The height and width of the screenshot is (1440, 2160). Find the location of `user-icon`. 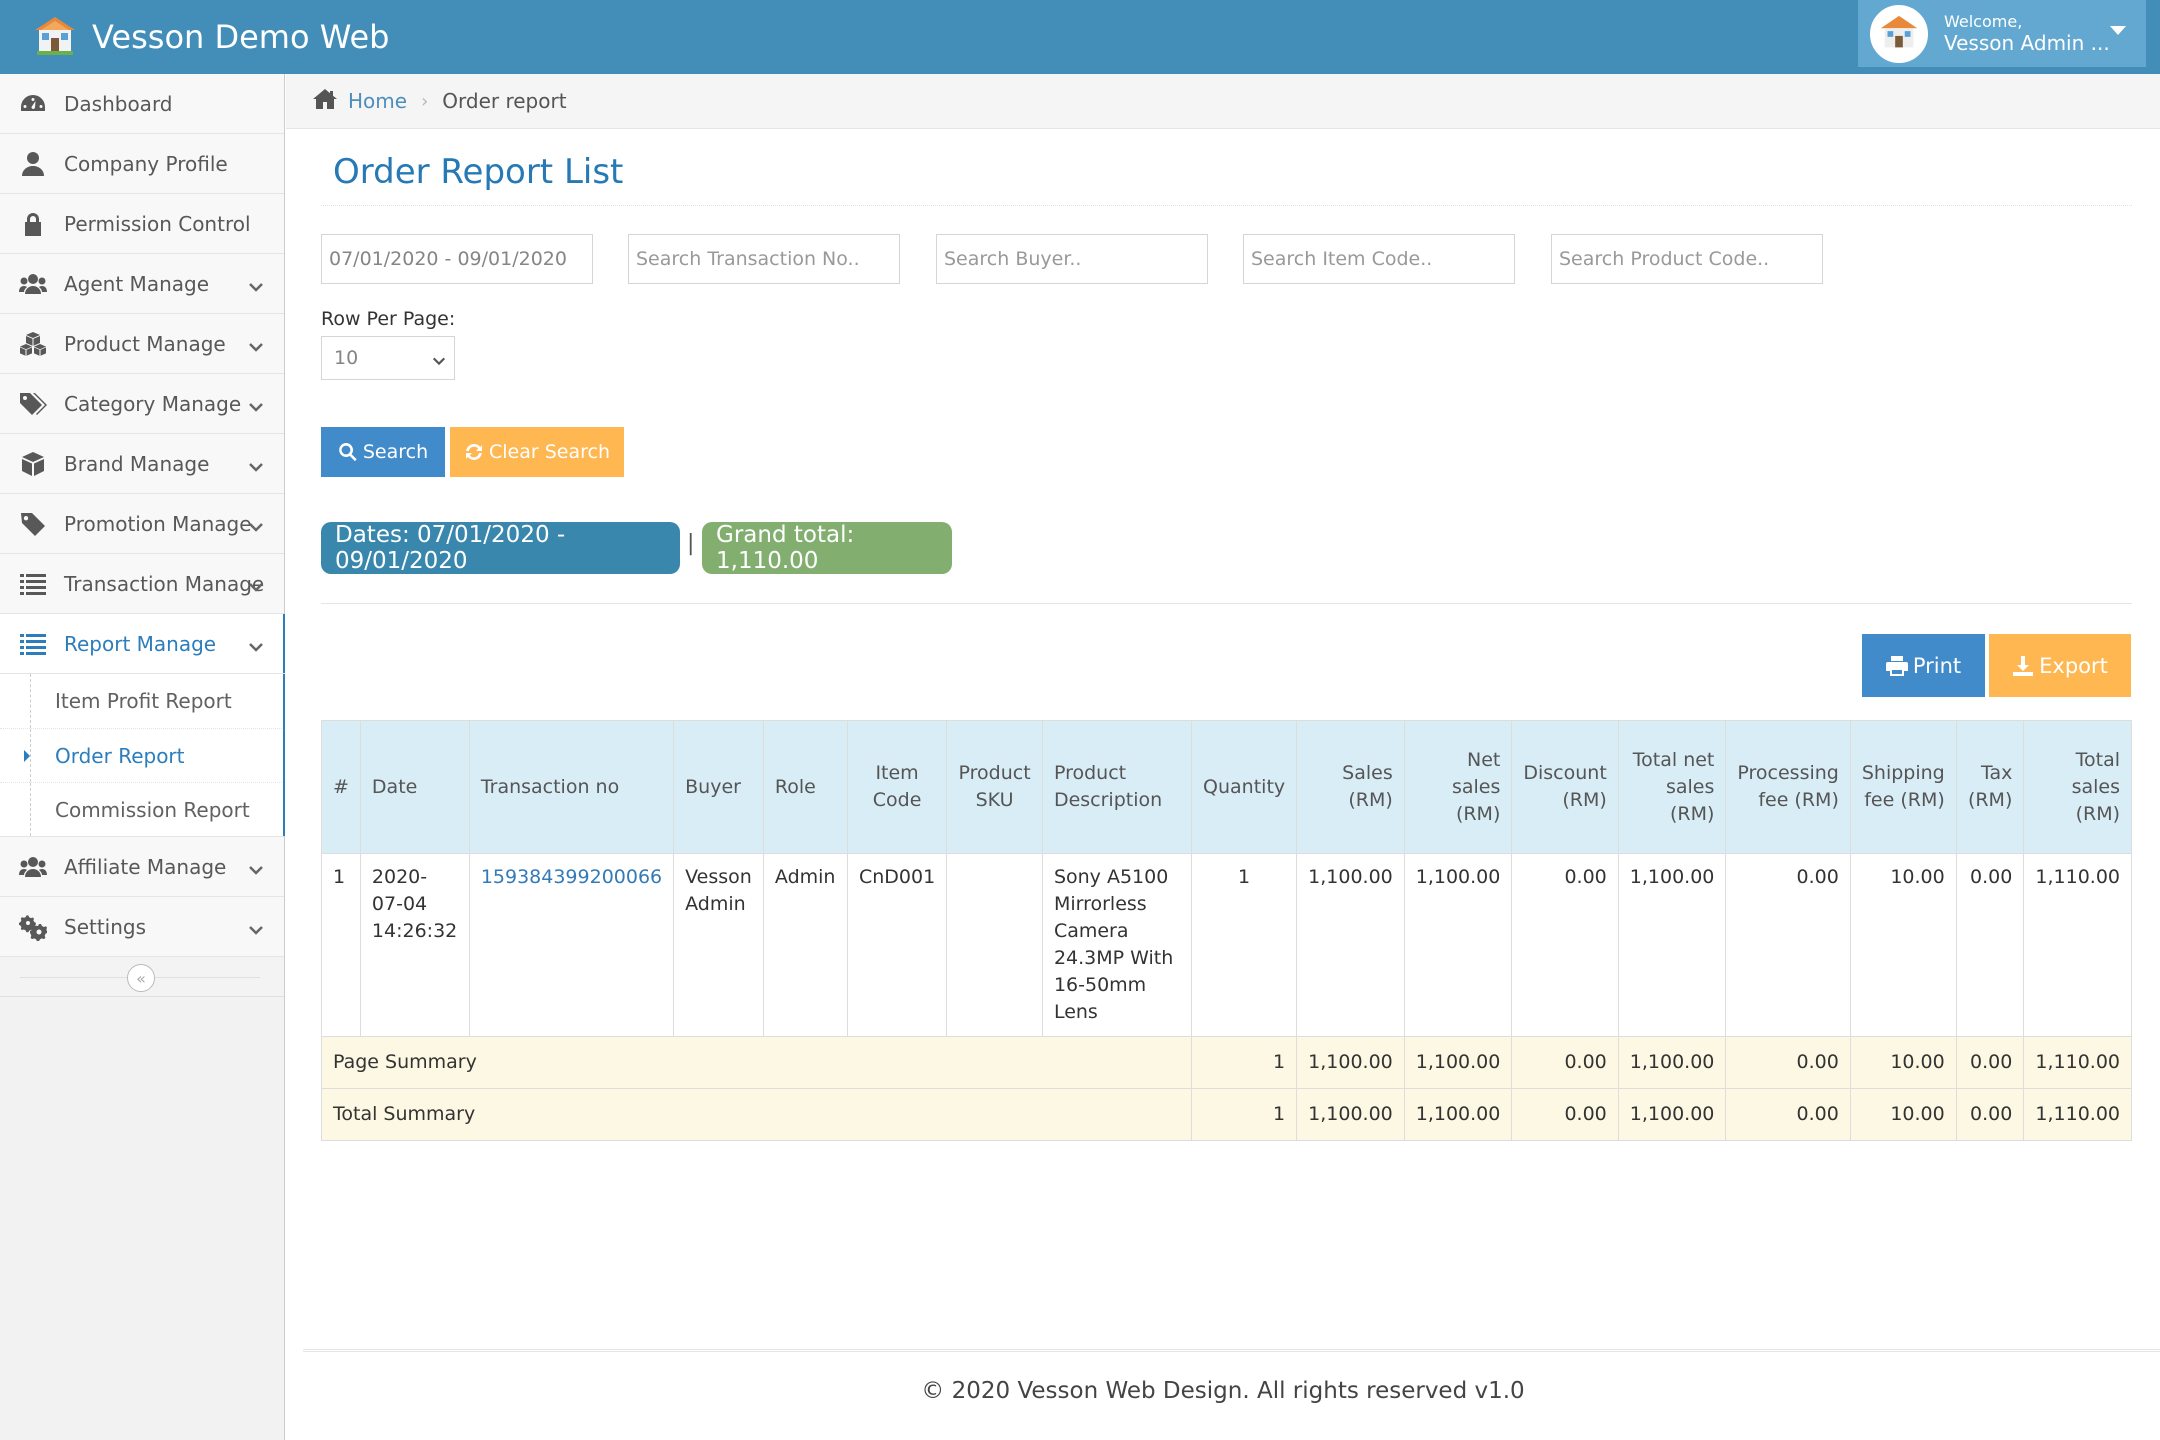

user-icon is located at coordinates (33, 164).